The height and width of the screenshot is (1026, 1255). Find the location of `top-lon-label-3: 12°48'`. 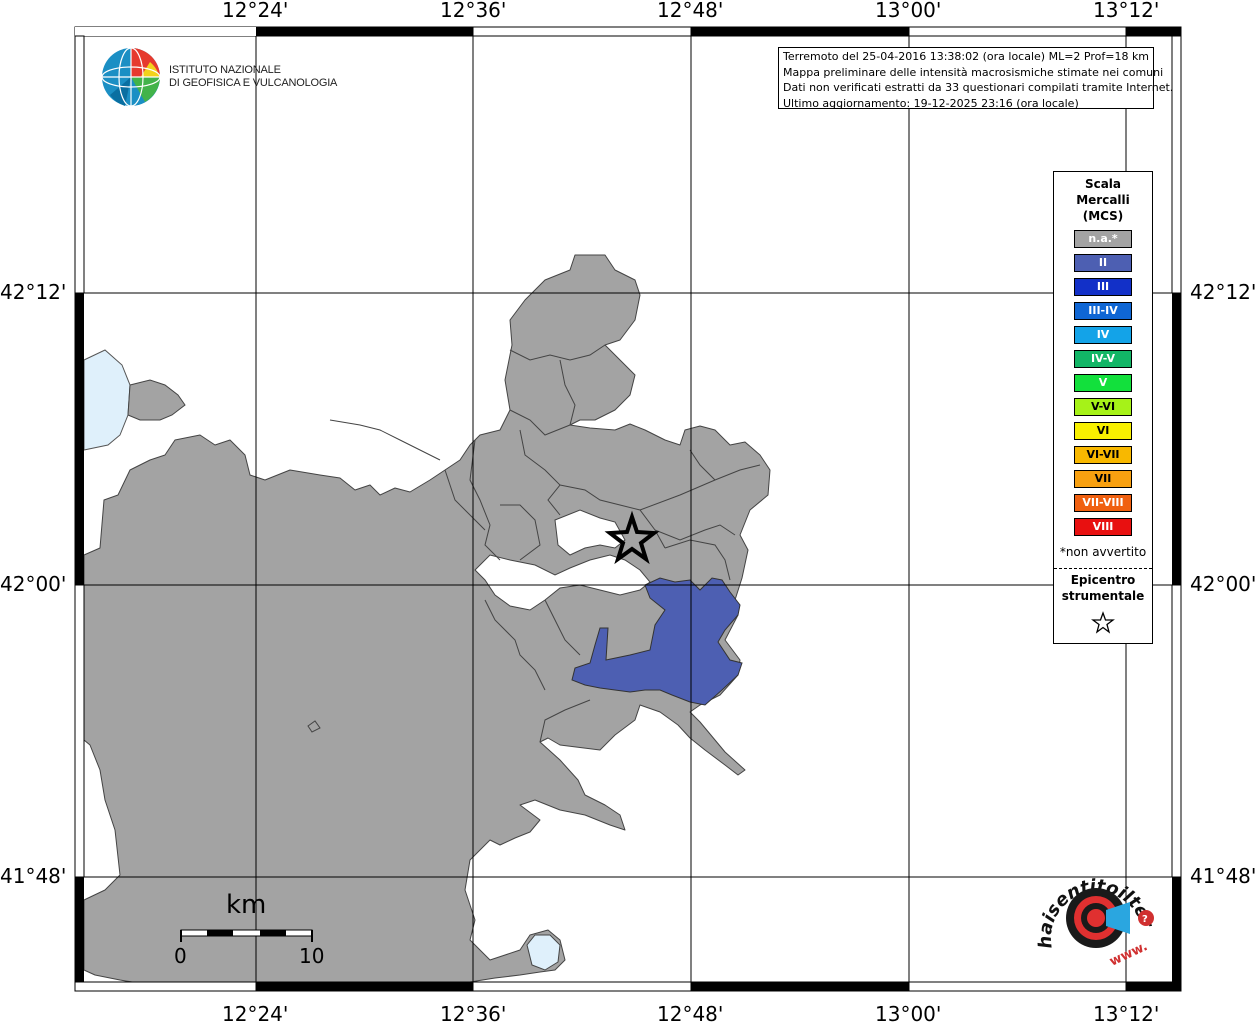

top-lon-label-3: 12°48' is located at coordinates (690, 11).